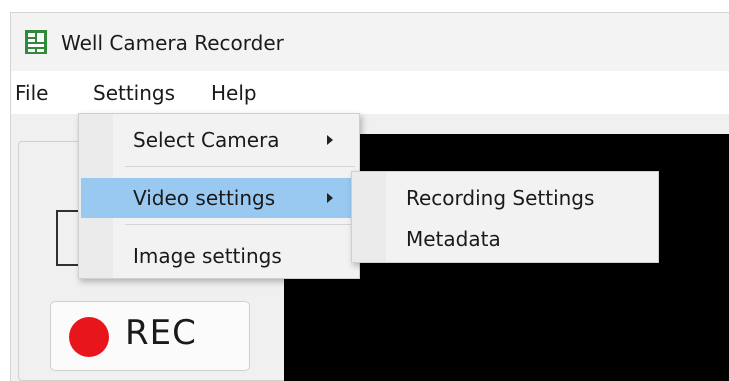  What do you see at coordinates (505, 217) in the screenshot?
I see `video-settings-submenu: Recording Settings Metadata` at bounding box center [505, 217].